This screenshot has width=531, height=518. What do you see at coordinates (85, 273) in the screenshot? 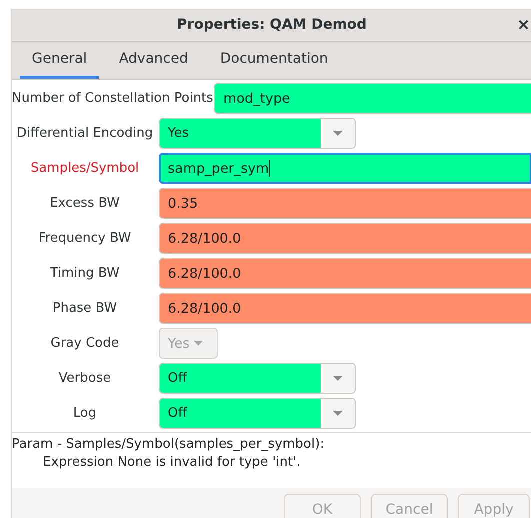
I see `field-label: Timing BW` at bounding box center [85, 273].